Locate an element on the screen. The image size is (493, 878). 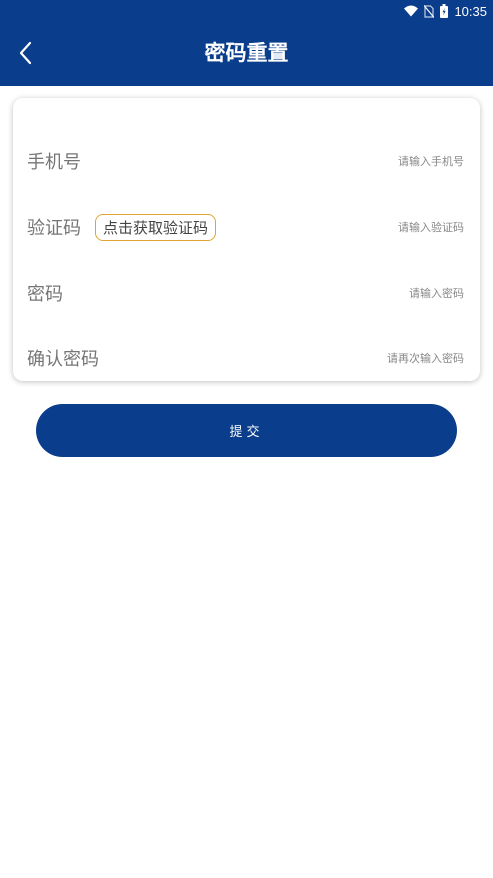
code-input is located at coordinates (344, 227).